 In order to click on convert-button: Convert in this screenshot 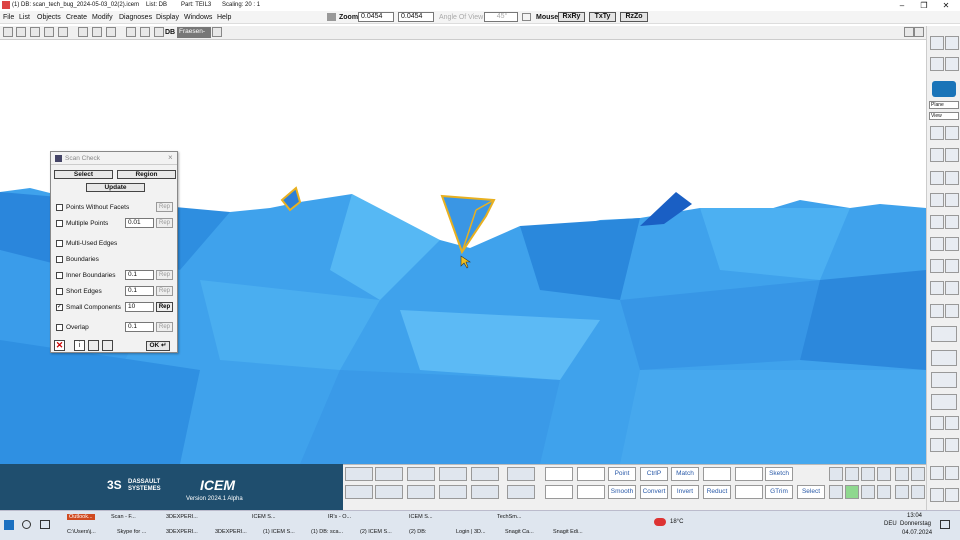, I will do `click(654, 492)`.